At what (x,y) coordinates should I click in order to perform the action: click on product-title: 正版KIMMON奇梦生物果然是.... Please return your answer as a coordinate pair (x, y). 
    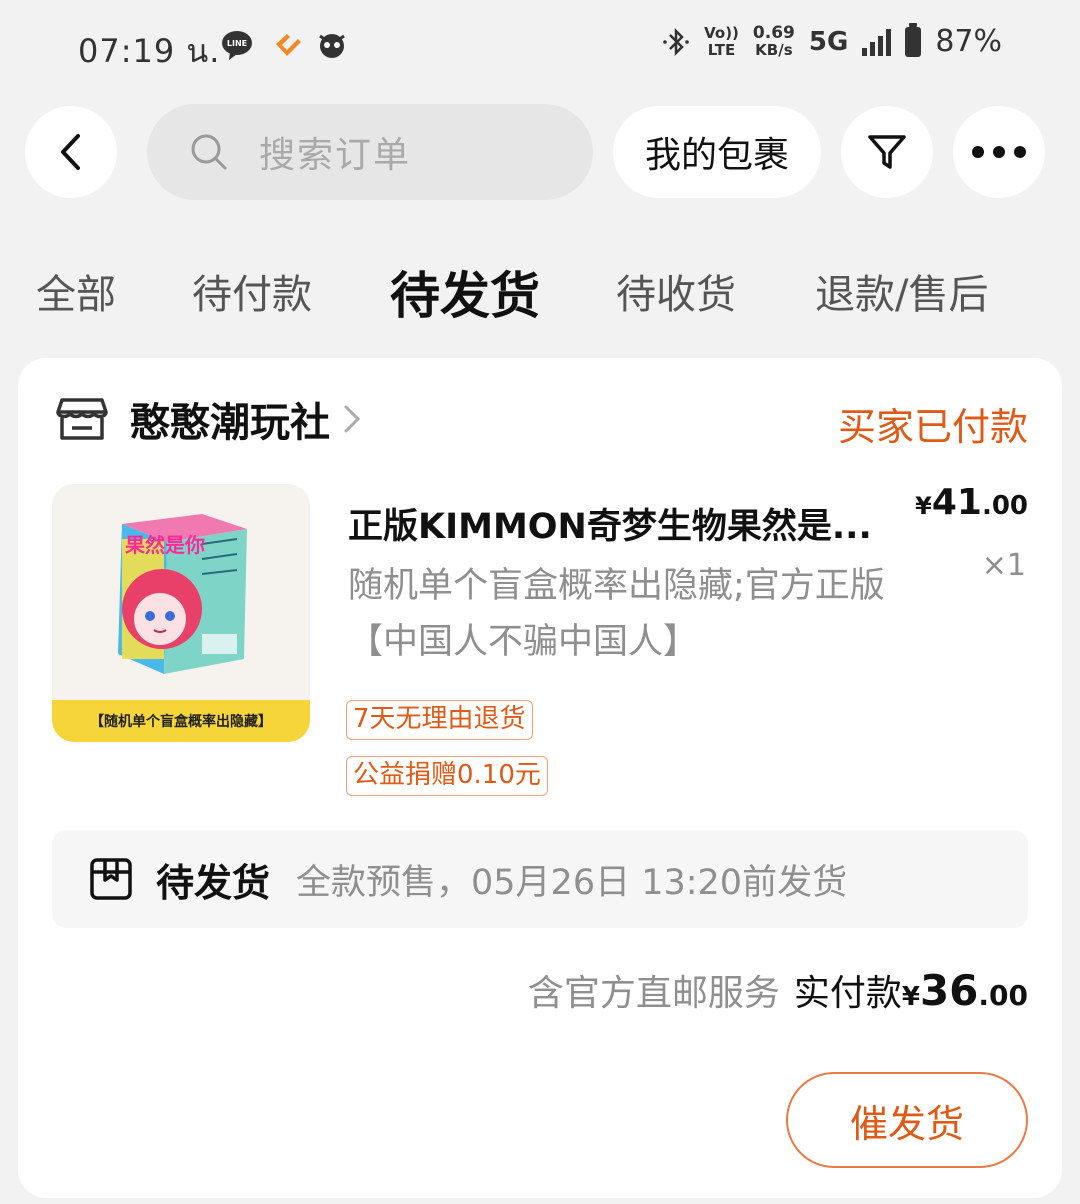
    Looking at the image, I should click on (628, 523).